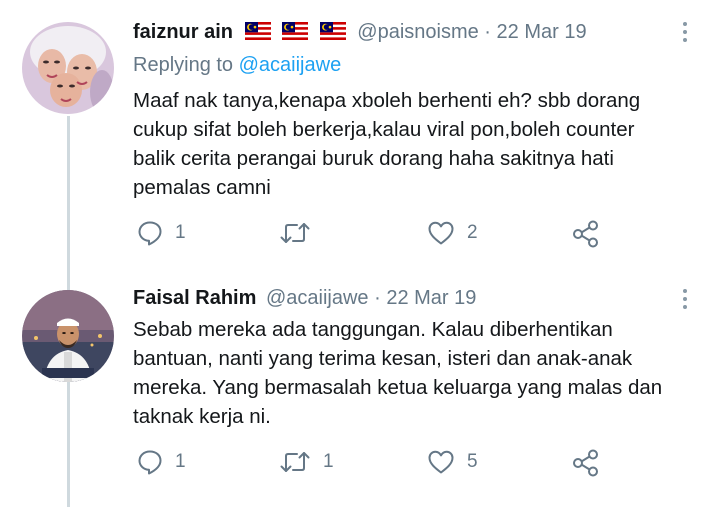 The image size is (720, 507). Describe the element at coordinates (202, 416) in the screenshot. I see `tweet-text-line: taknak kerja ni.` at that location.